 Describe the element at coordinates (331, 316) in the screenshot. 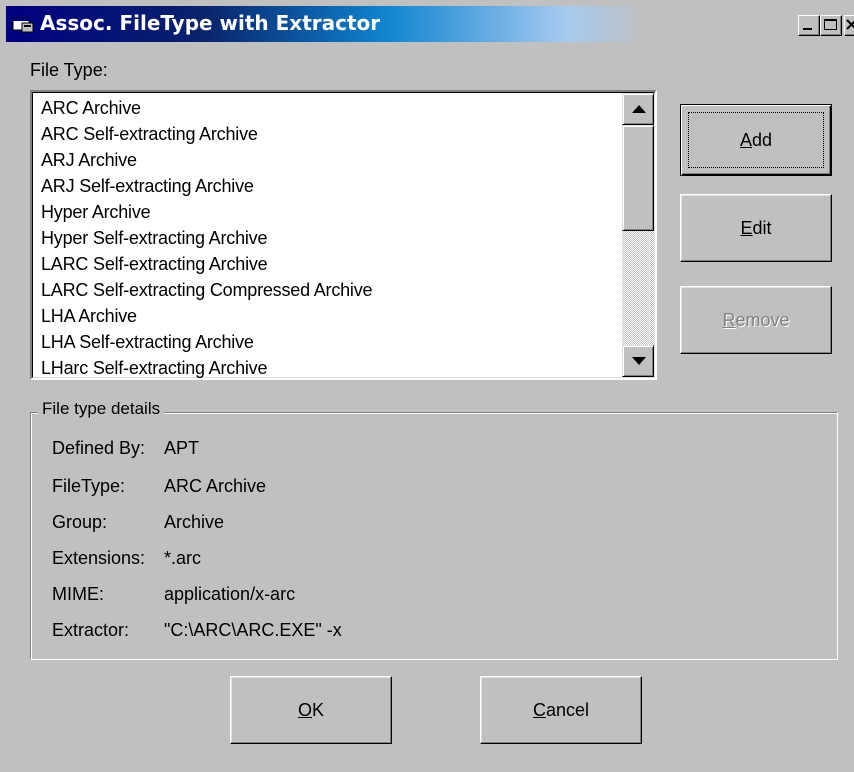

I see `list-item: LHA Archive` at that location.